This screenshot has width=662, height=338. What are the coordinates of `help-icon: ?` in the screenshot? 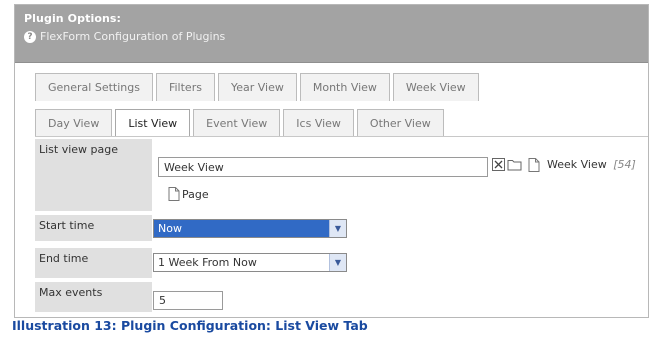 It's located at (30, 36).